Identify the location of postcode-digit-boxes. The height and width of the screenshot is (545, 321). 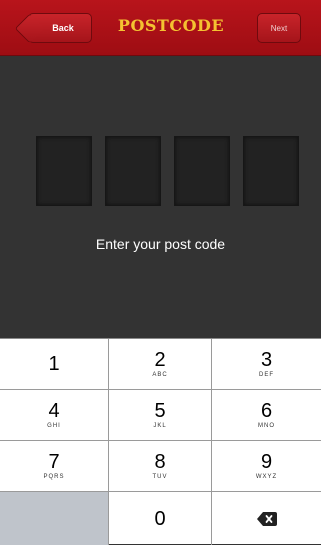
(168, 171).